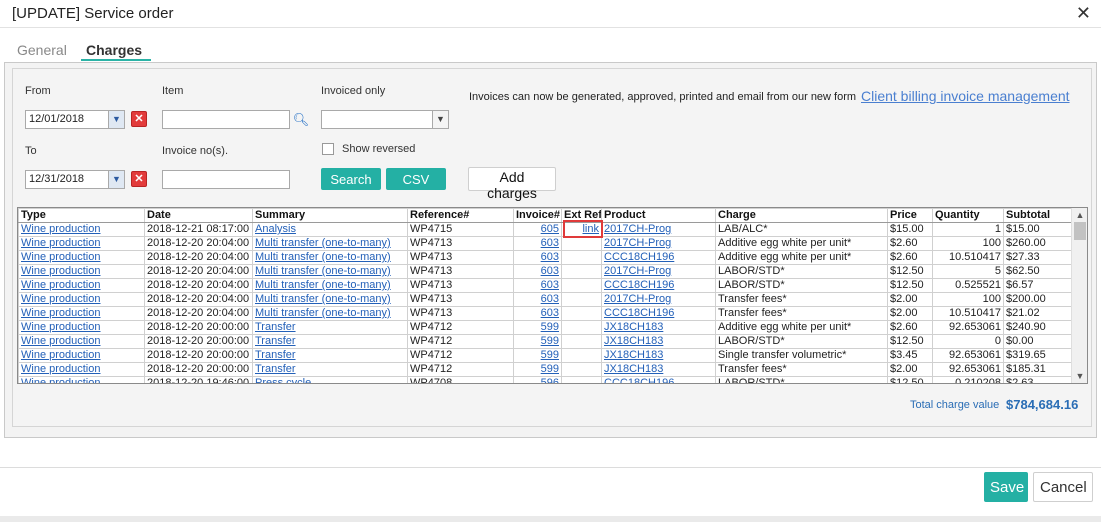 This screenshot has width=1101, height=522. Describe the element at coordinates (965, 96) in the screenshot. I see `client-billing-link: Client billing invoice management` at that location.